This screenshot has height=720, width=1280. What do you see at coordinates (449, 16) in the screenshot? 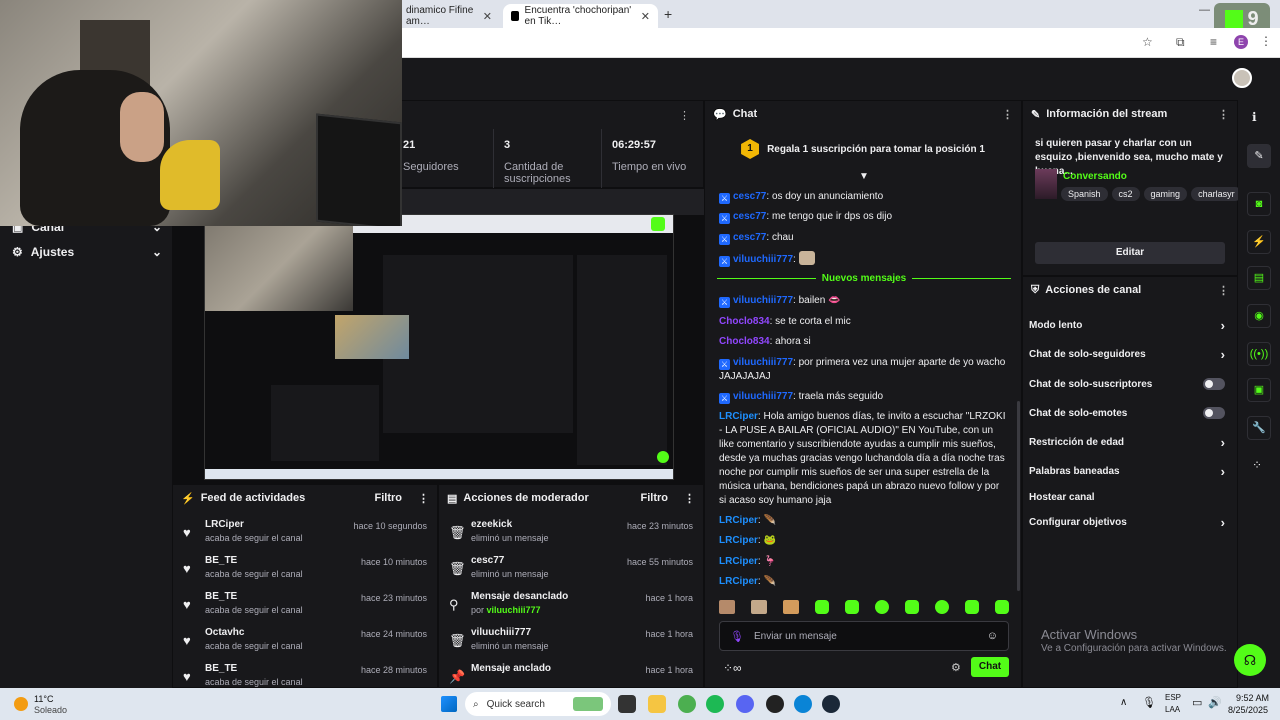
I see `browser-tab: dinamico Fifine am… ✕` at bounding box center [449, 16].